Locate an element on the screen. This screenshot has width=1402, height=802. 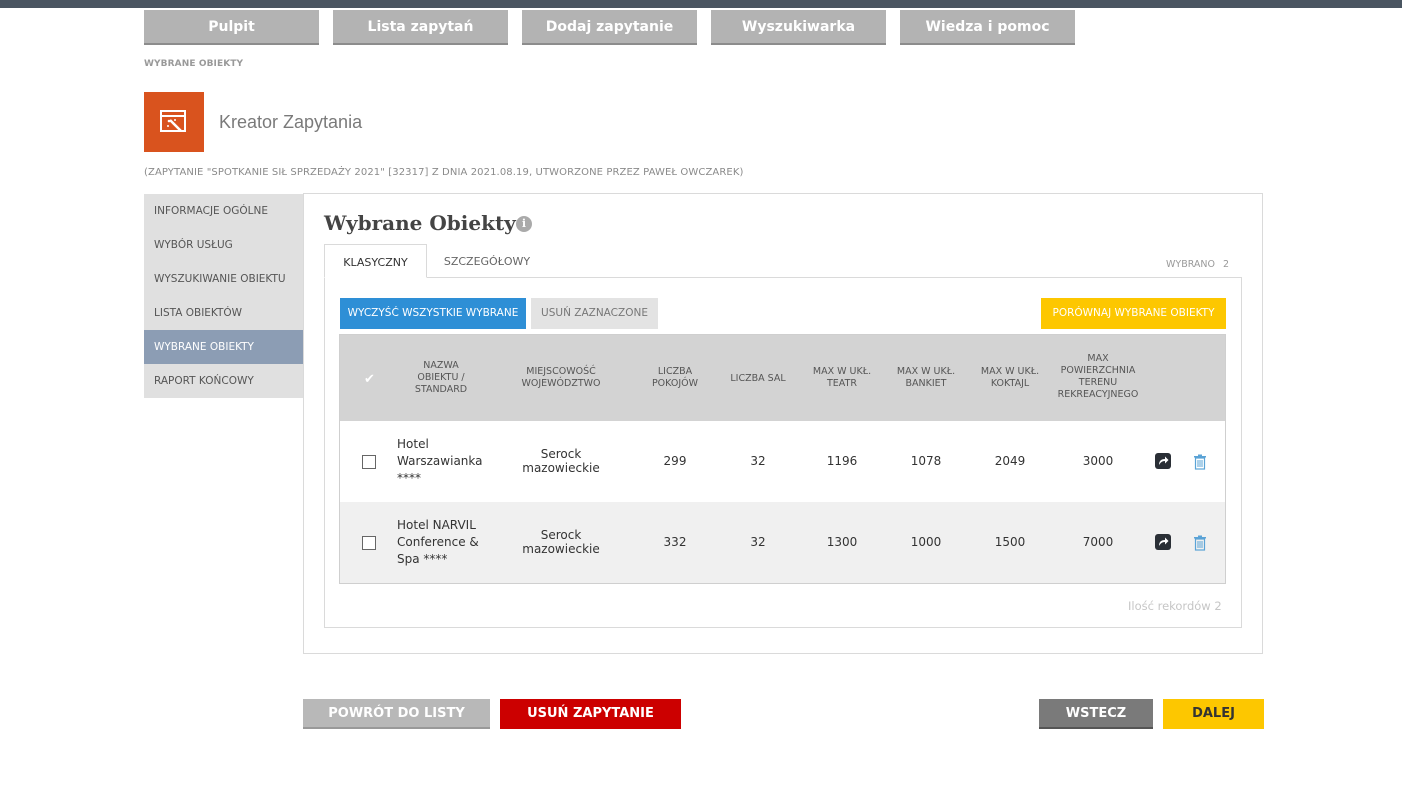
select-all-check-icon: ✔ is located at coordinates (369, 379).